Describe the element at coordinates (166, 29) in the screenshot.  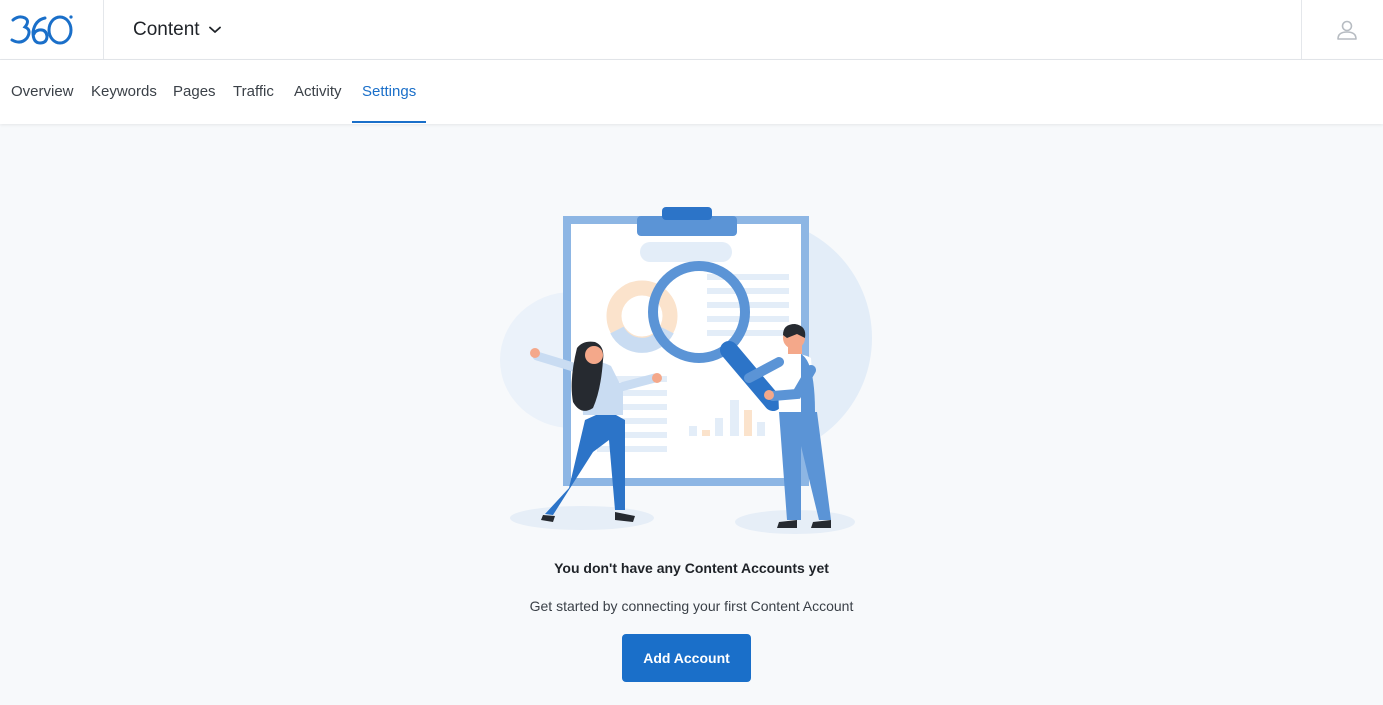
I see `product-name: Content` at that location.